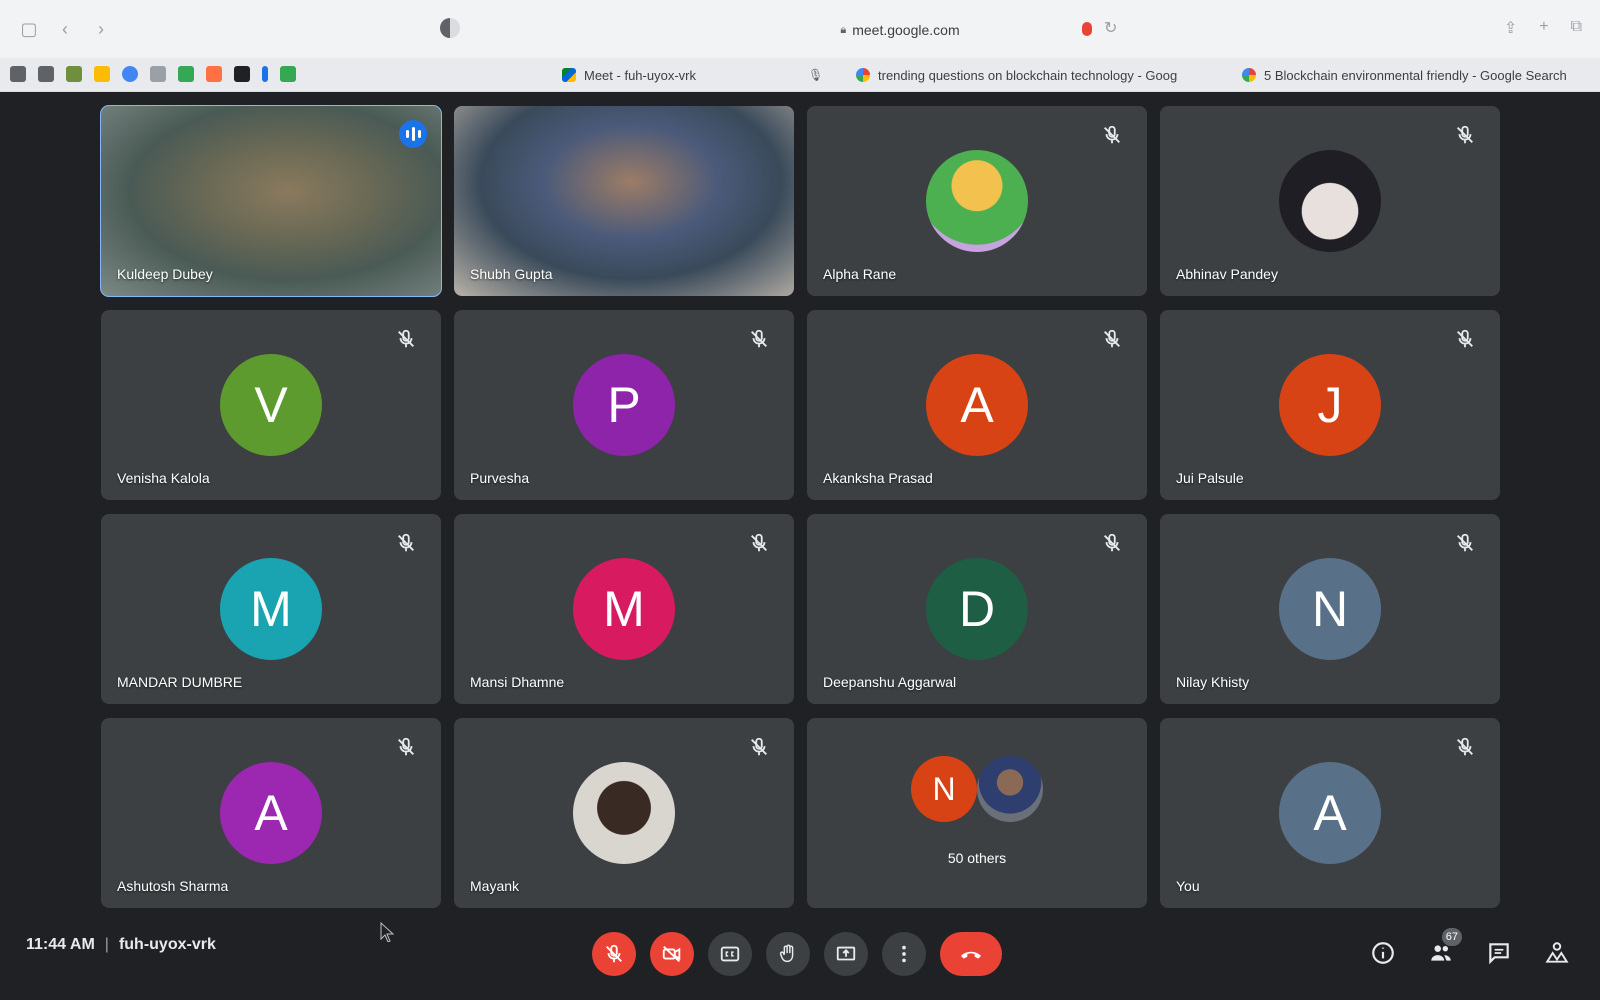 Image resolution: width=1600 pixels, height=1000 pixels. What do you see at coordinates (900, 30) in the screenshot?
I see `address-bar: 🔒︎ meet.google.com` at bounding box center [900, 30].